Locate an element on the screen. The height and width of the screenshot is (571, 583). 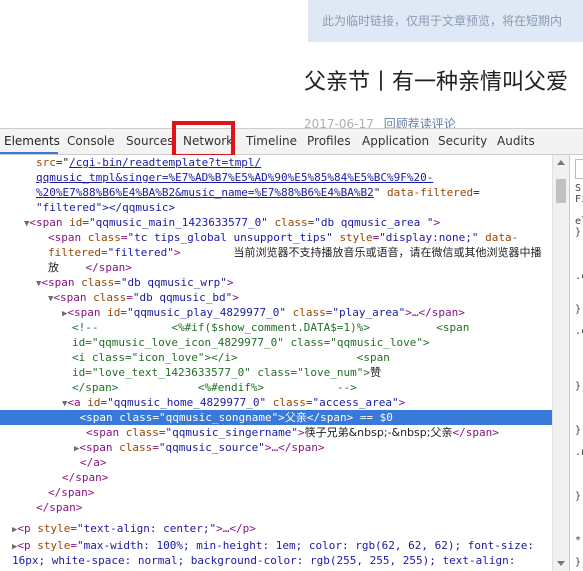
styles-pane-text: * is located at coordinates (578, 540).